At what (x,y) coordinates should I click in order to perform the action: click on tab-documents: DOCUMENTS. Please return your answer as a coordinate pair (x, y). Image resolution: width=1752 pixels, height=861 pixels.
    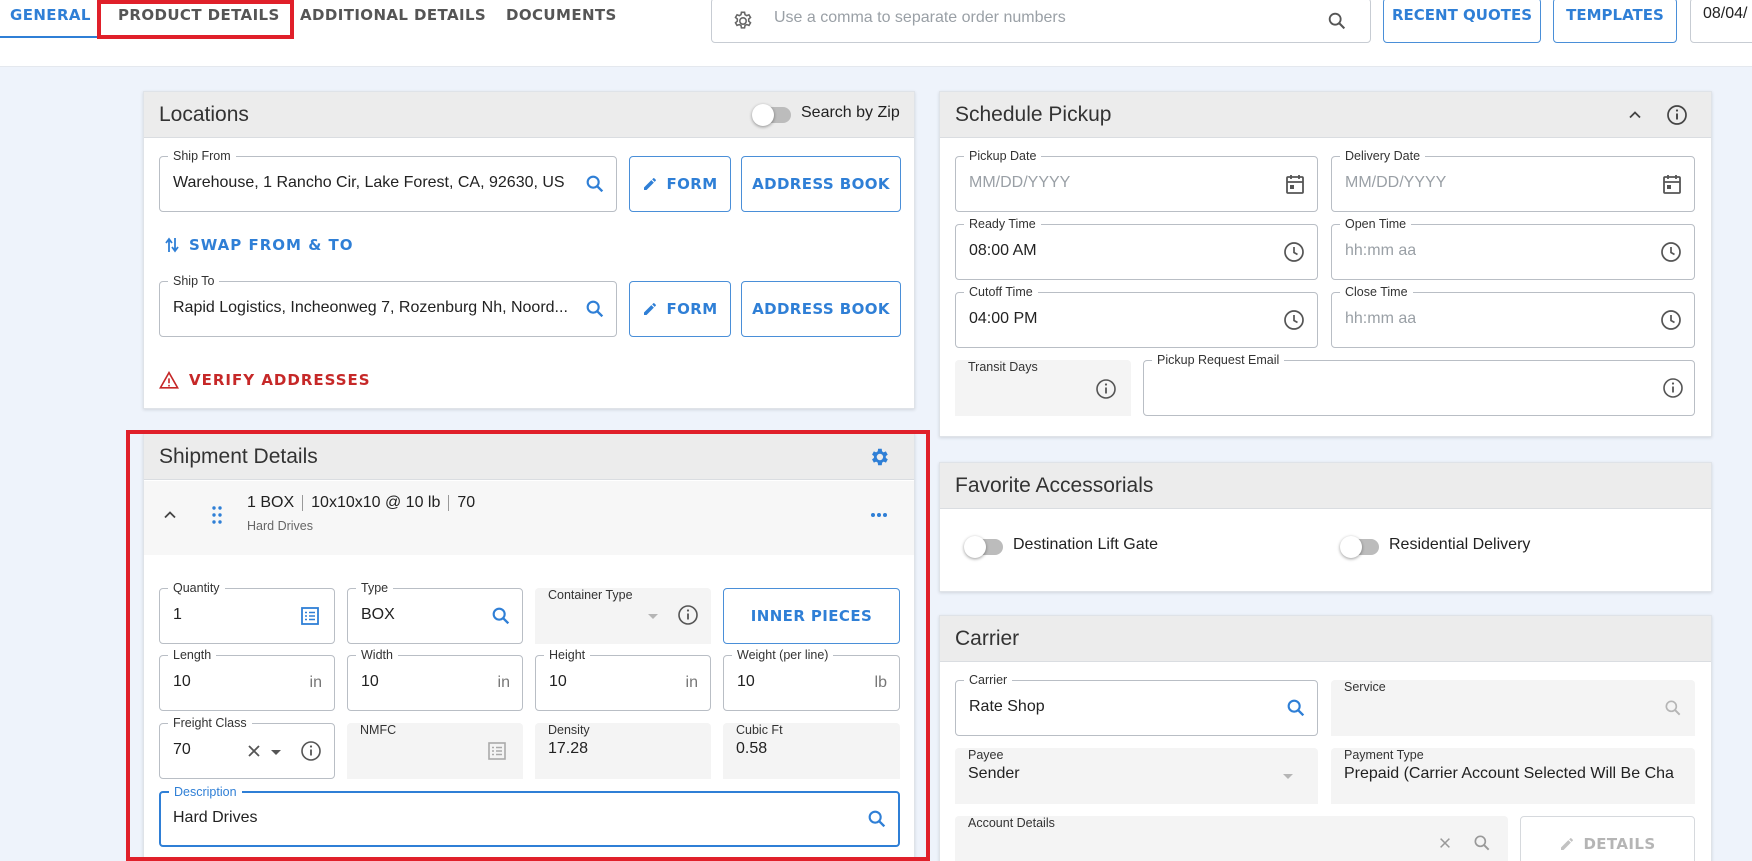
    Looking at the image, I should click on (561, 18).